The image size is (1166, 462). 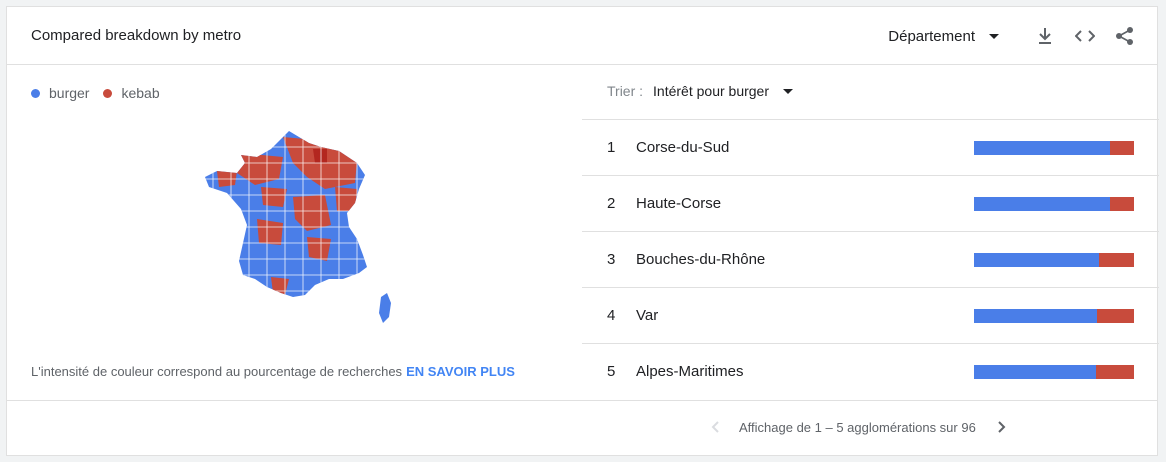 What do you see at coordinates (102, 93) in the screenshot?
I see `legend: burger kebab` at bounding box center [102, 93].